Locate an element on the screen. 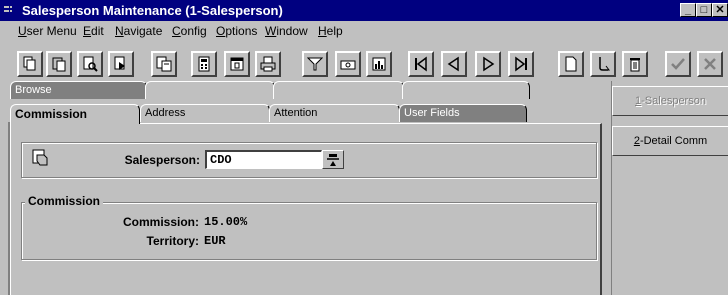 This screenshot has height=295, width=728. delete-button is located at coordinates (635, 64).